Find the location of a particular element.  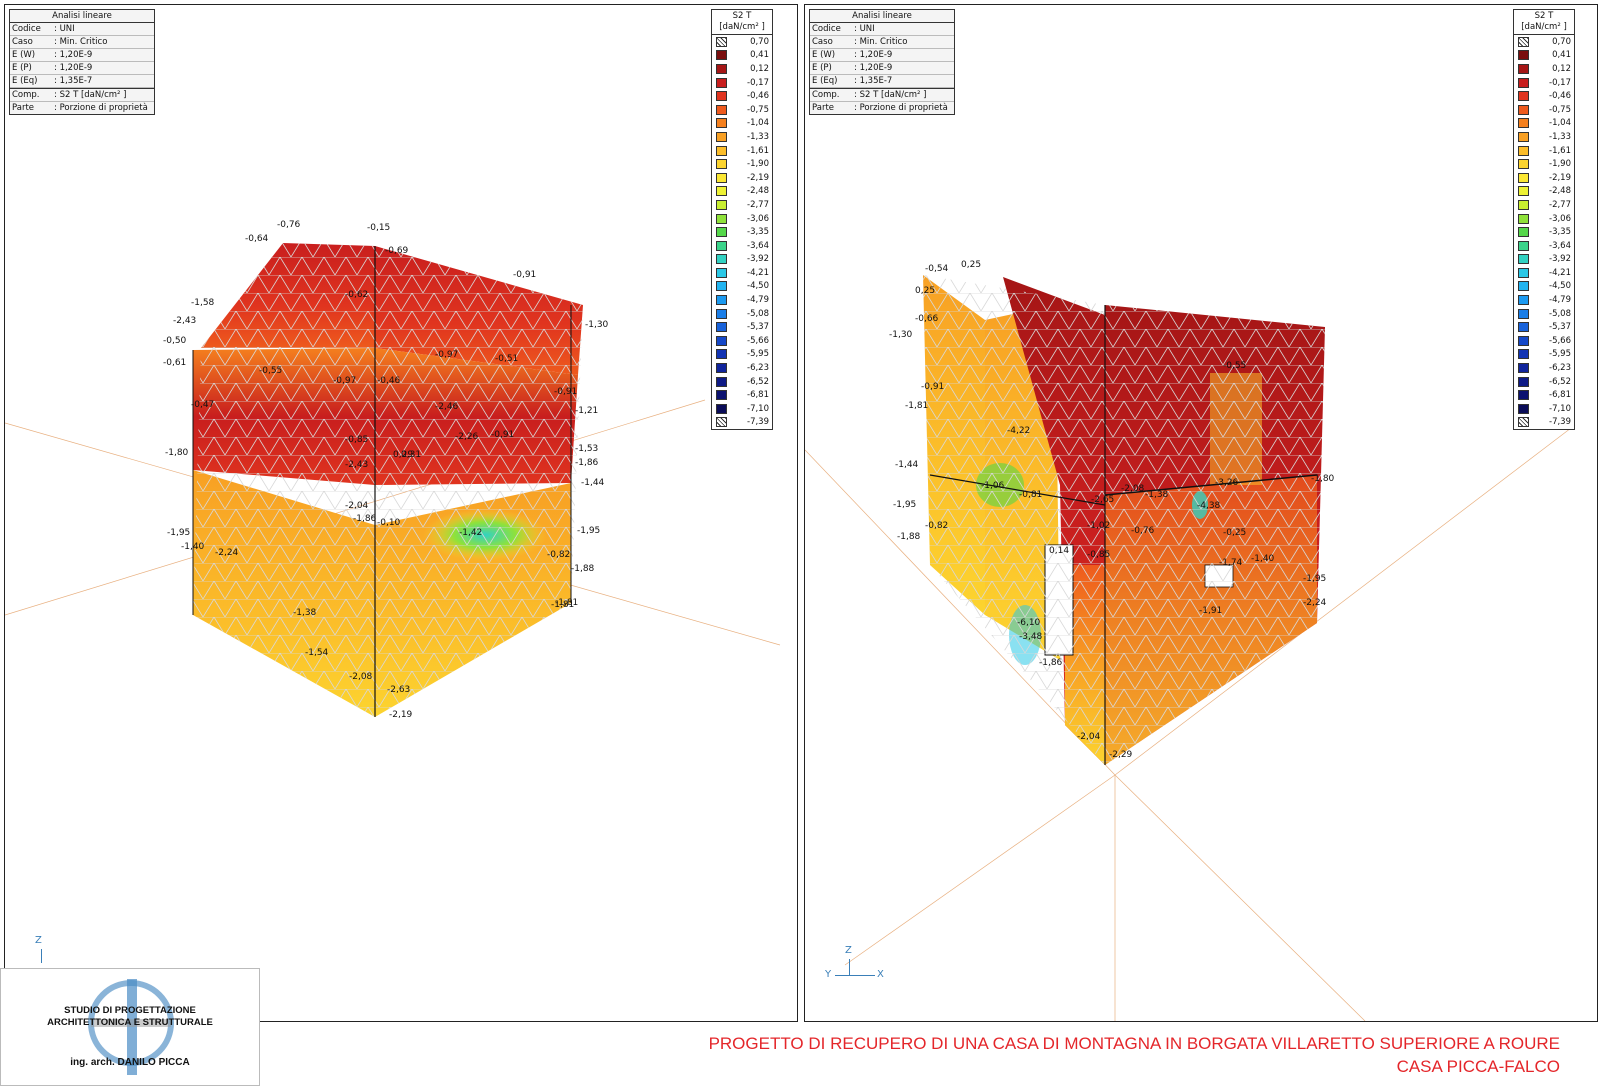

stress-value-label: -0,50 is located at coordinates (175, 341).